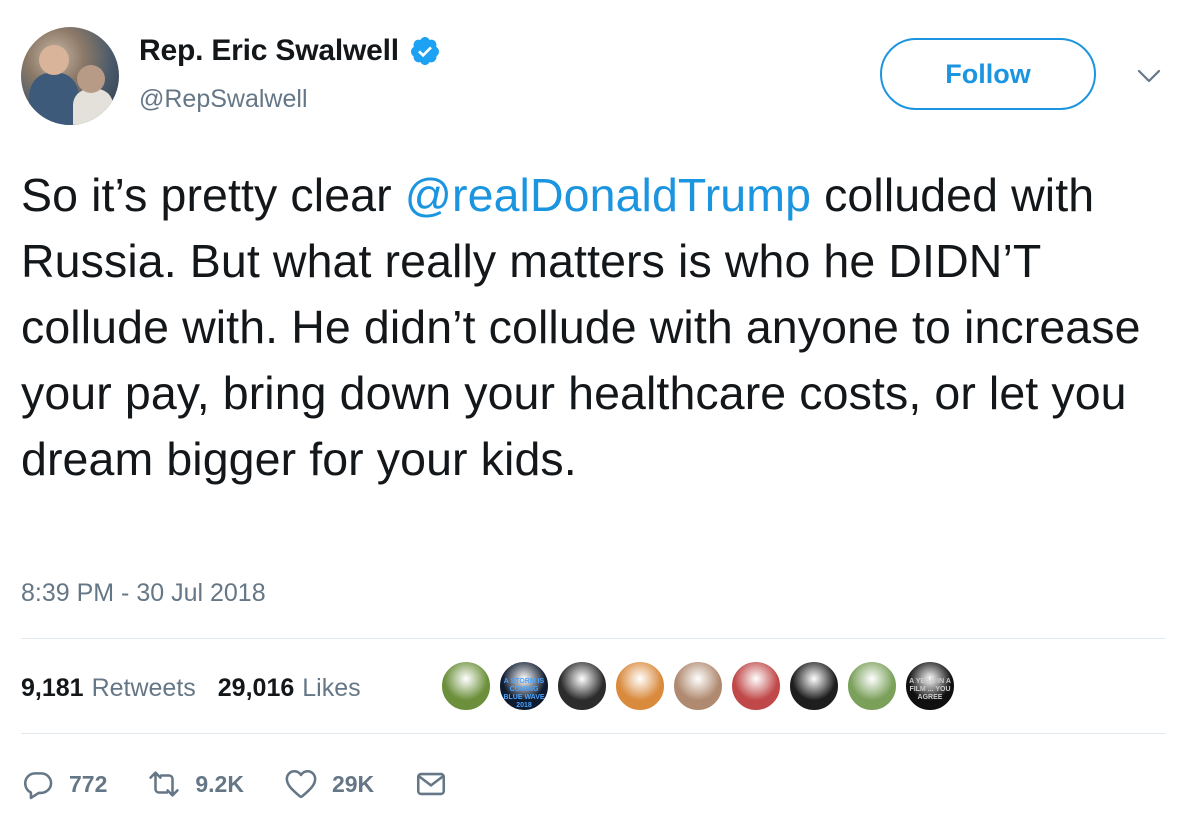 The height and width of the screenshot is (824, 1200). What do you see at coordinates (256, 687) in the screenshot?
I see `likes-count: 29,016` at bounding box center [256, 687].